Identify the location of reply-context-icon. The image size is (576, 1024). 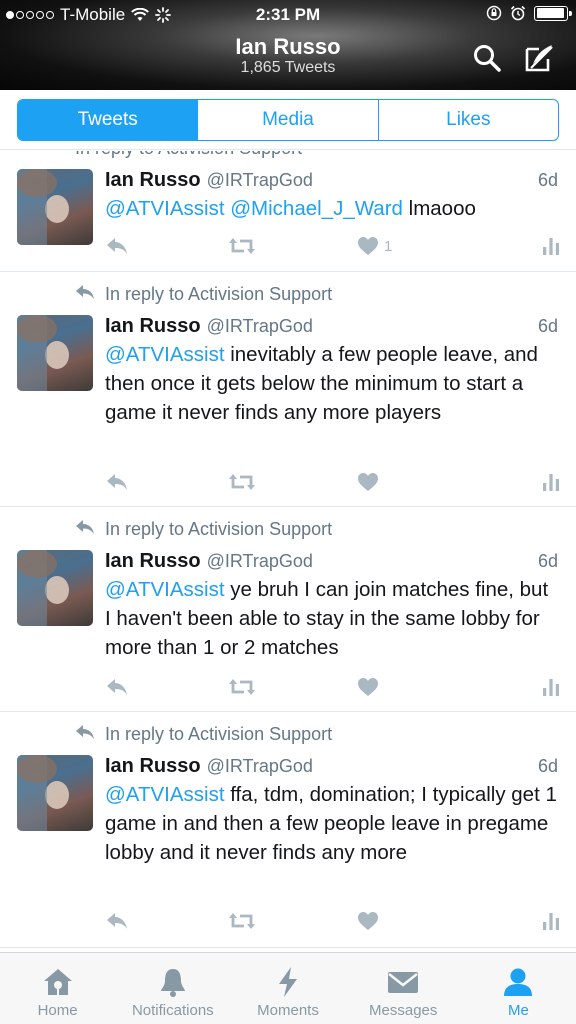
(85, 529).